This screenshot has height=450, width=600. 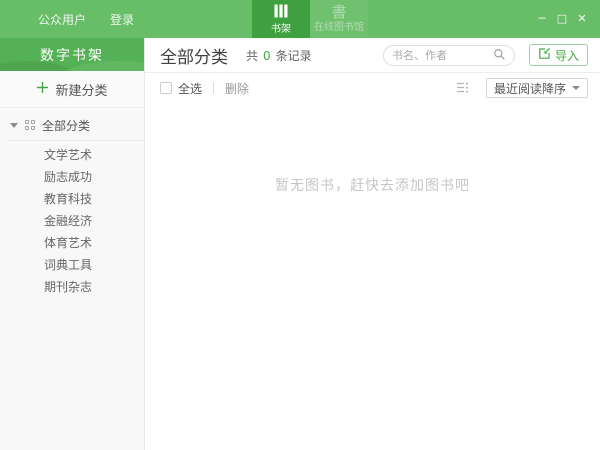 What do you see at coordinates (293, 55) in the screenshot?
I see `count-suffix: 条记录` at bounding box center [293, 55].